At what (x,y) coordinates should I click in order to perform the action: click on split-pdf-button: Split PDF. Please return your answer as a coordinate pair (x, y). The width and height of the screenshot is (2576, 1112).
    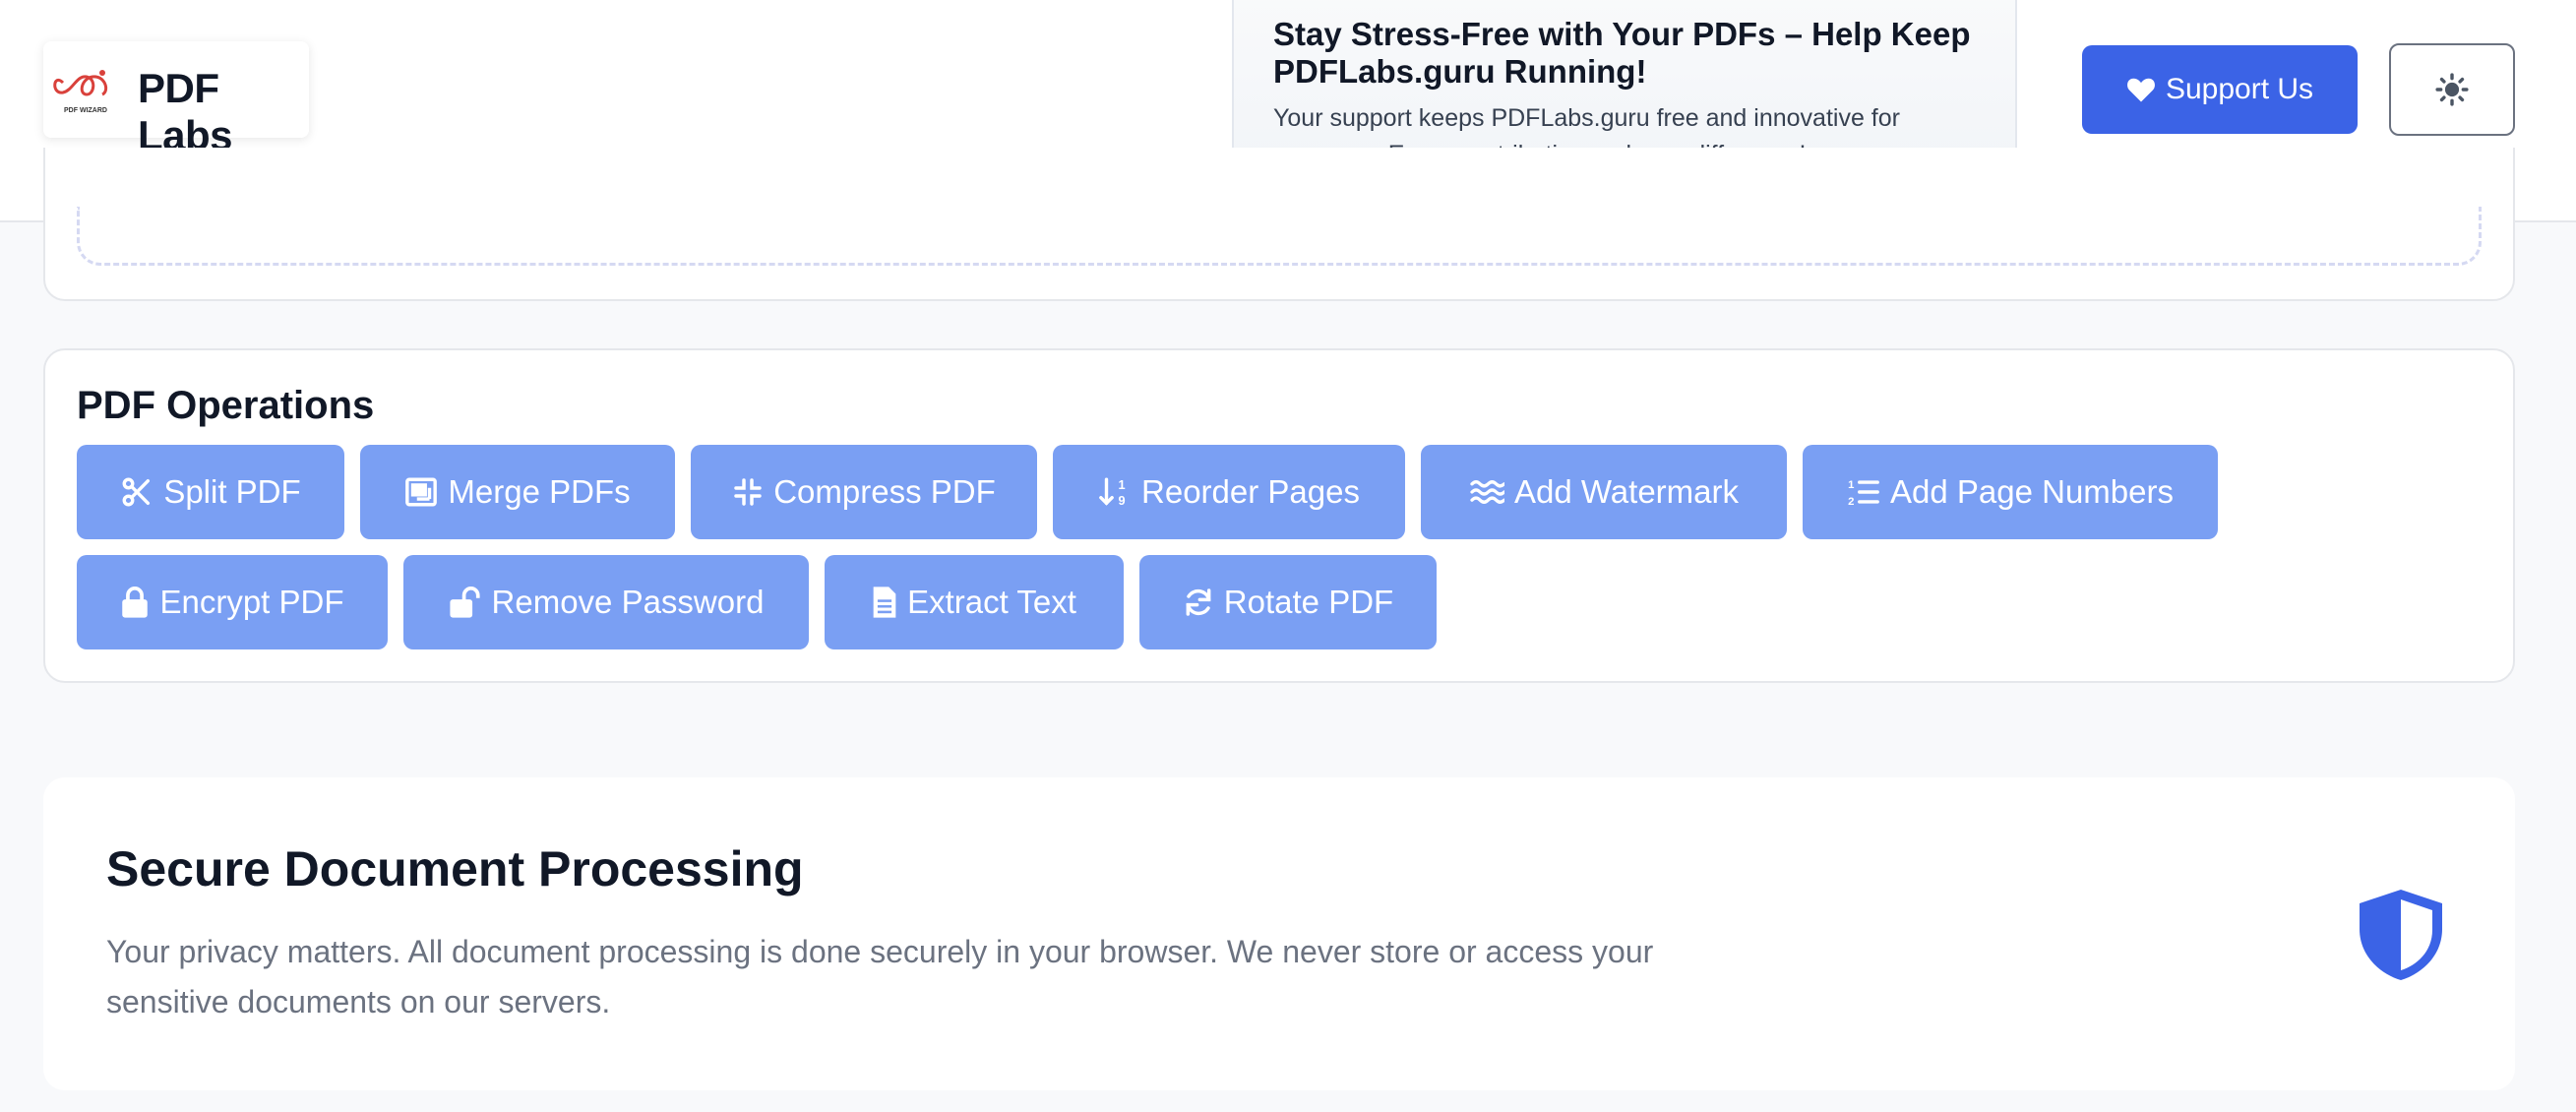
    Looking at the image, I should click on (210, 492).